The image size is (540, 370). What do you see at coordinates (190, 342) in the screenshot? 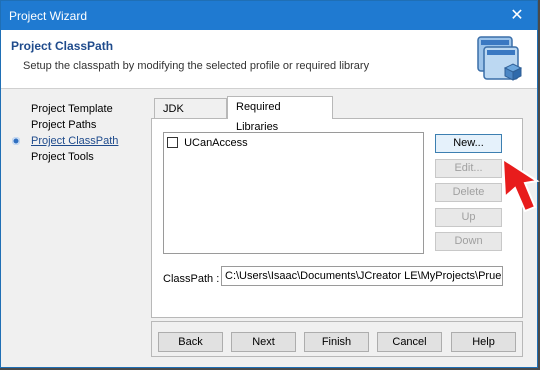
I see `back-button: Back` at bounding box center [190, 342].